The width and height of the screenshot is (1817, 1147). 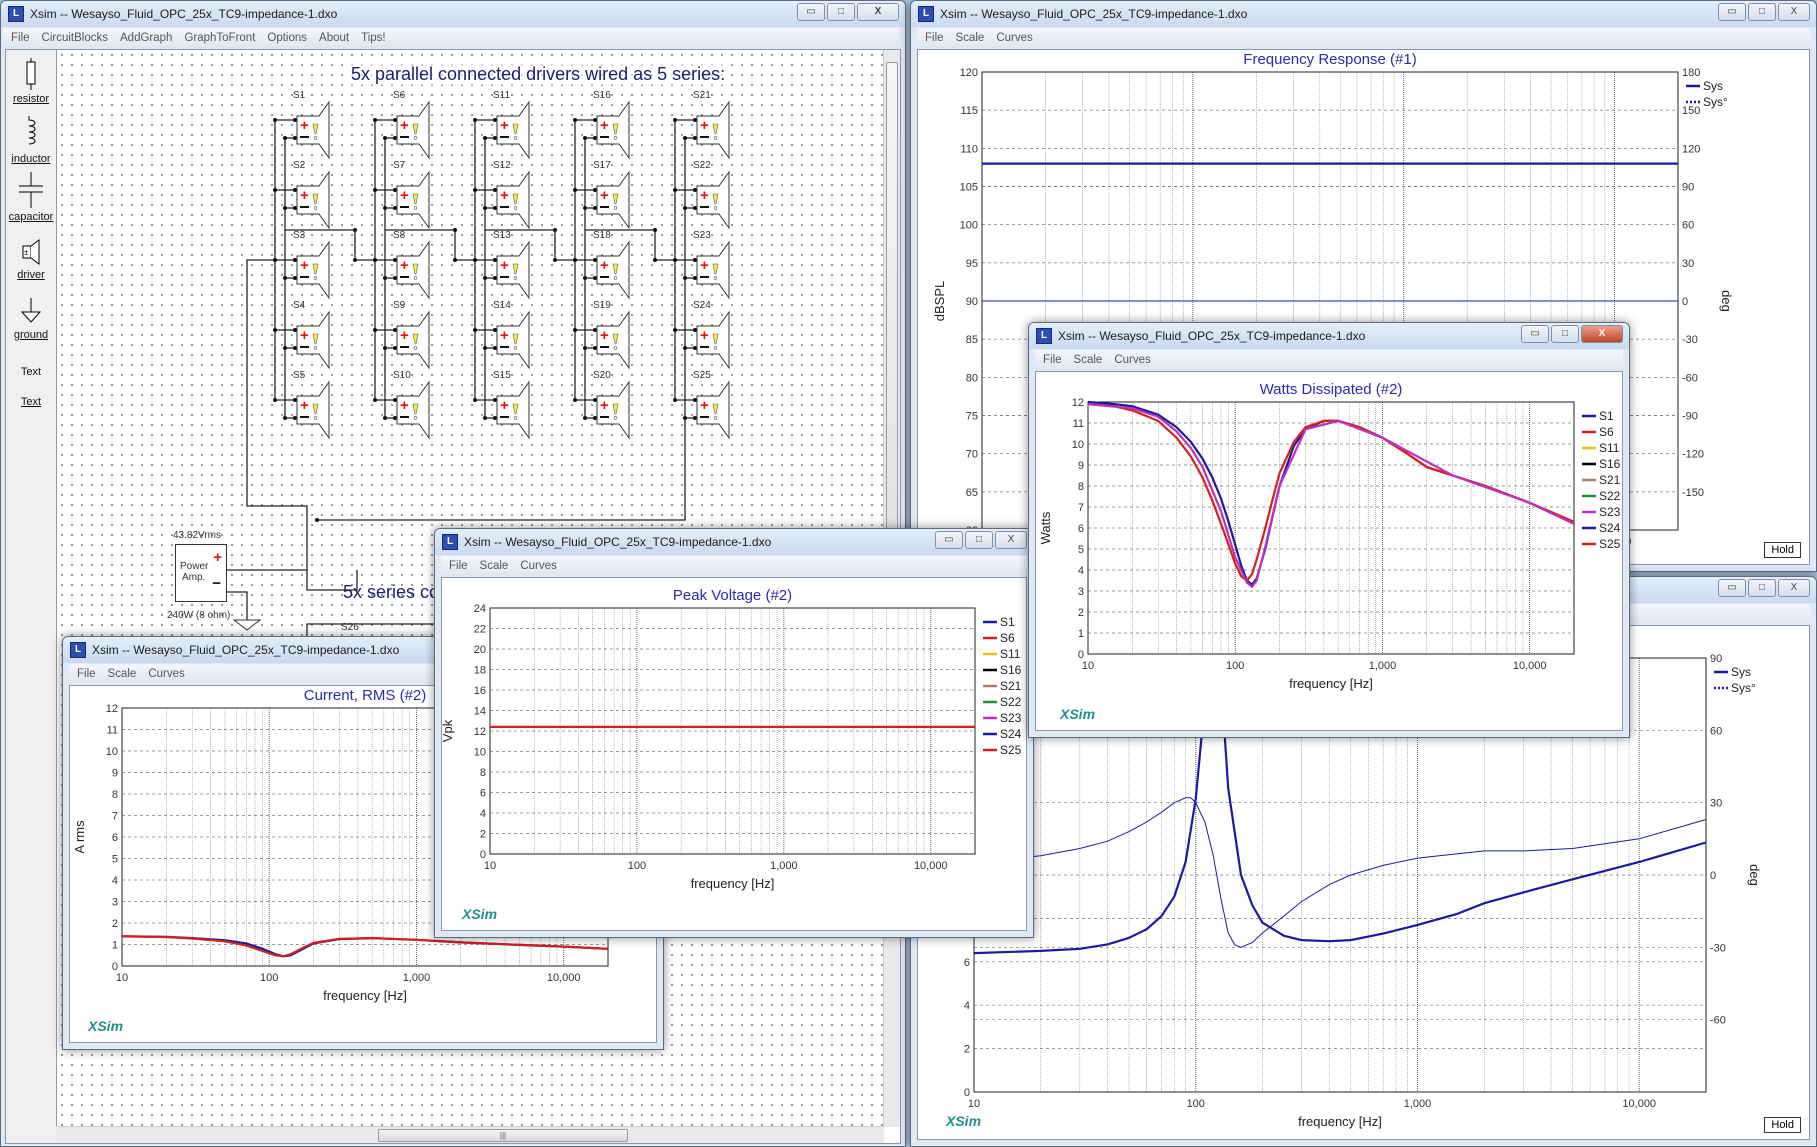 I want to click on driver-symbol: + S21, so click(x=711, y=125).